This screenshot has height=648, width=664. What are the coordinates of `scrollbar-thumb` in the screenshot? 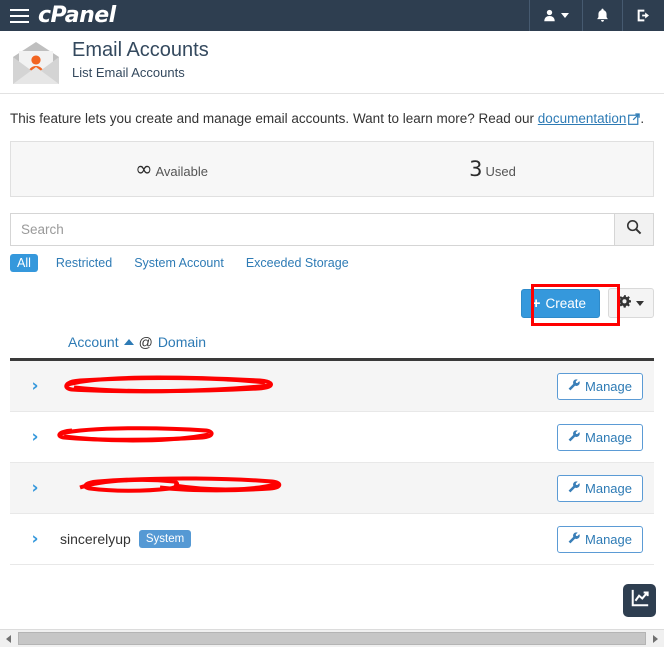 It's located at (332, 638).